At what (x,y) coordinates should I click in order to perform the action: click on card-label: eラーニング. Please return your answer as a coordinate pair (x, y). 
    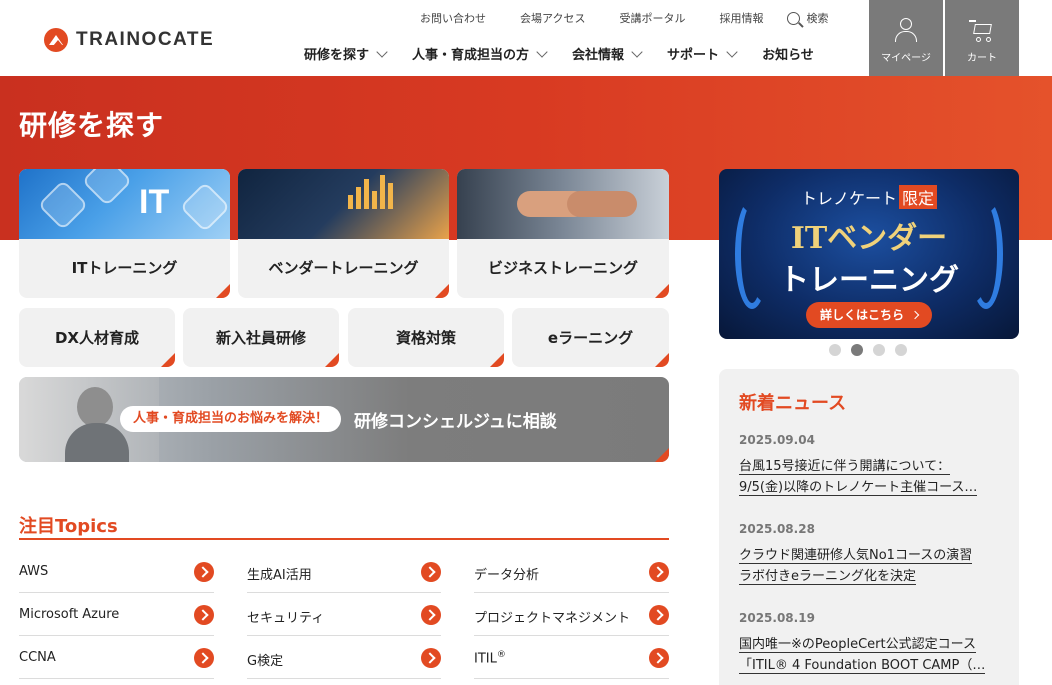
    Looking at the image, I should click on (590, 338).